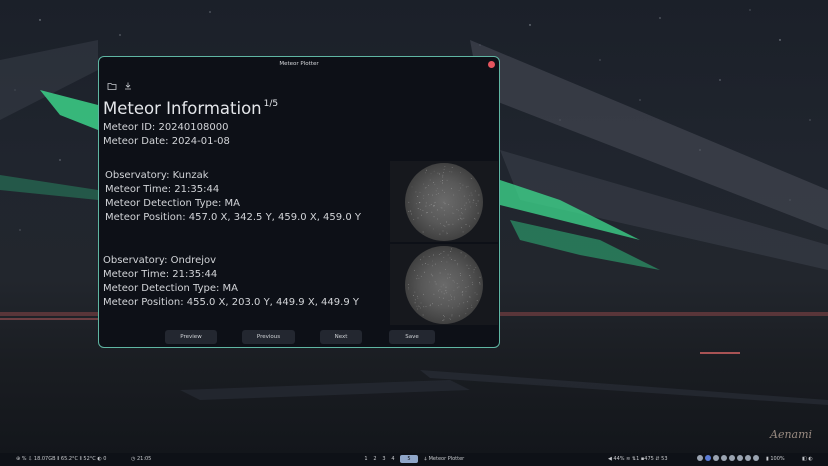 The image size is (828, 466). I want to click on clock: ◷ 21:05, so click(141, 459).